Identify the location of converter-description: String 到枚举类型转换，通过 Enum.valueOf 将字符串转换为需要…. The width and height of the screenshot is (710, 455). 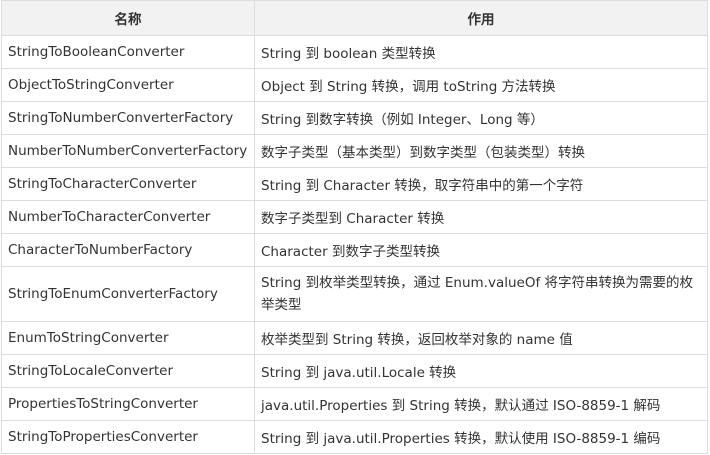
(481, 294).